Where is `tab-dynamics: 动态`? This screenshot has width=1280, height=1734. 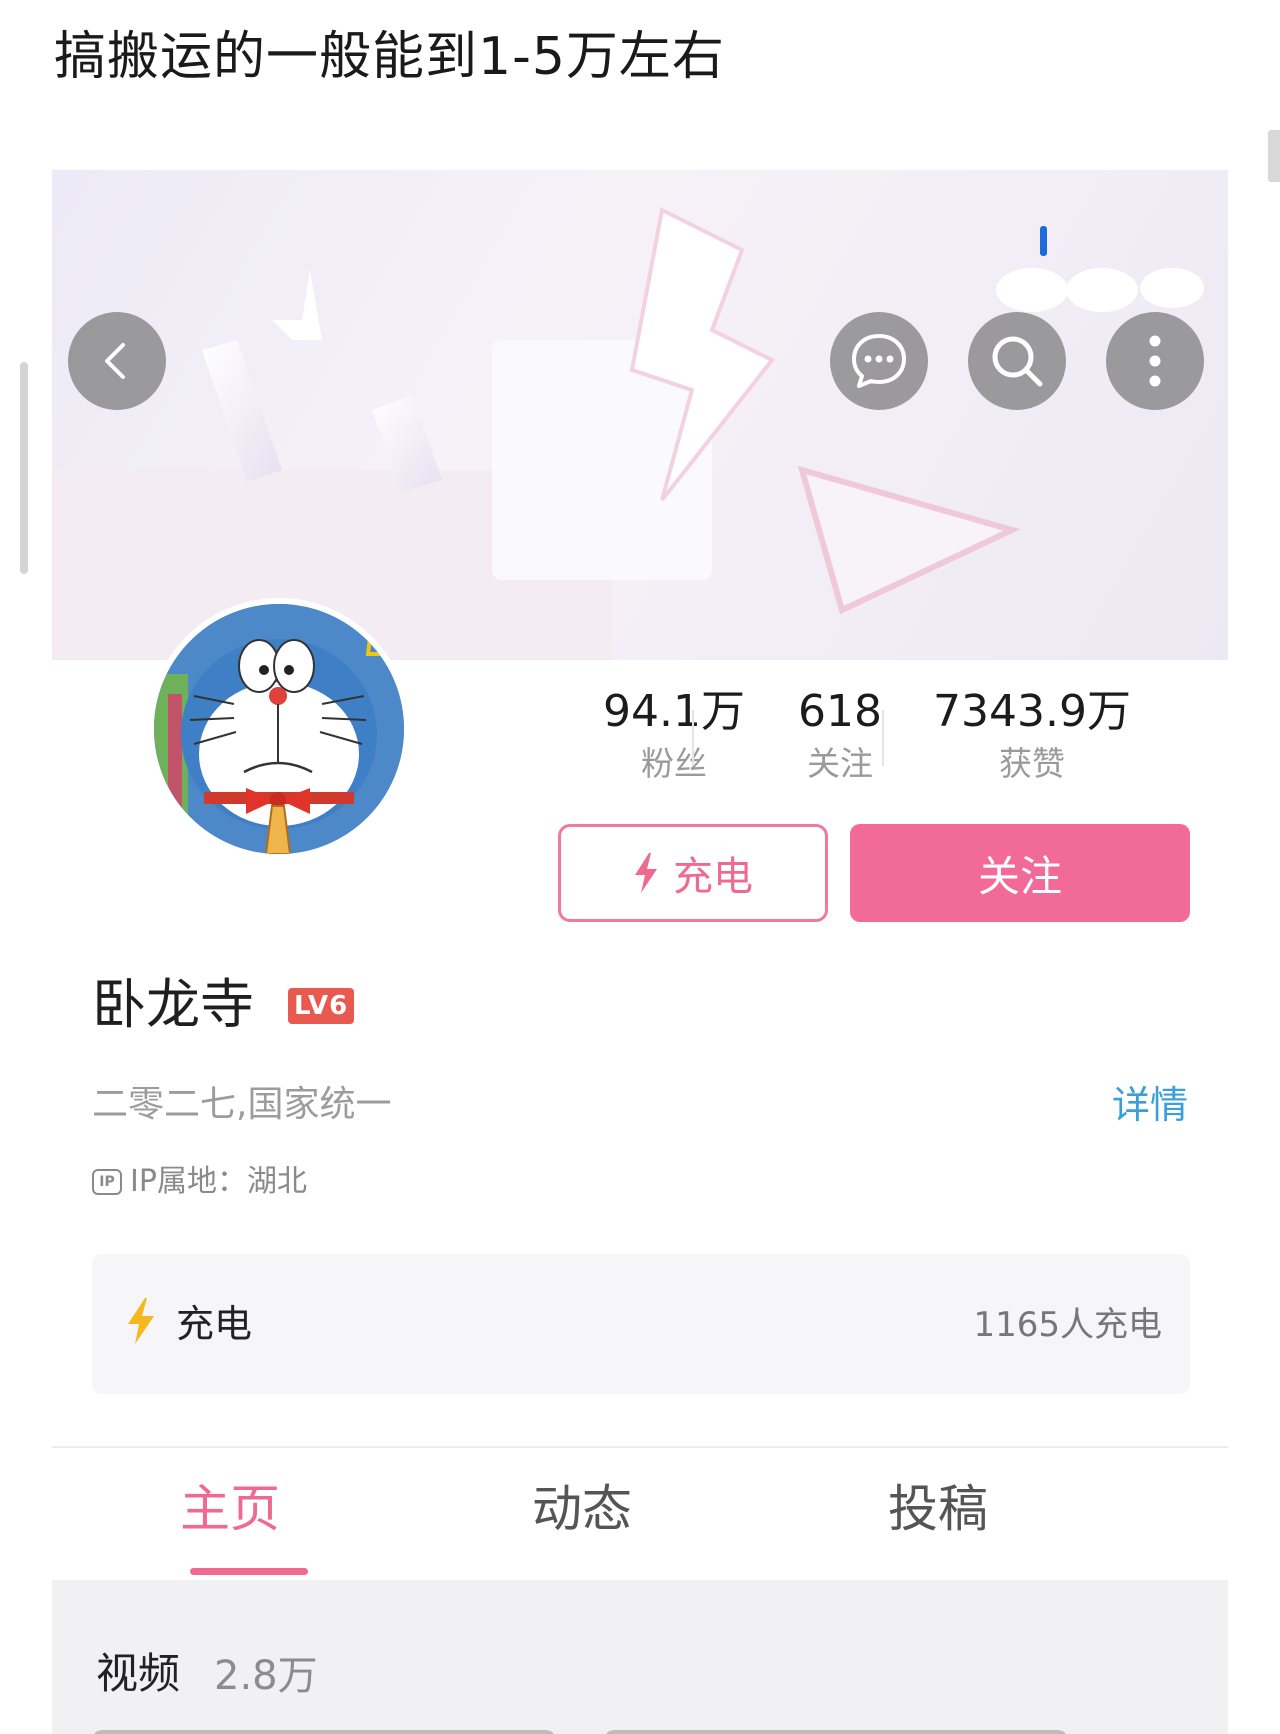
tab-dynamics: 动态 is located at coordinates (582, 1509).